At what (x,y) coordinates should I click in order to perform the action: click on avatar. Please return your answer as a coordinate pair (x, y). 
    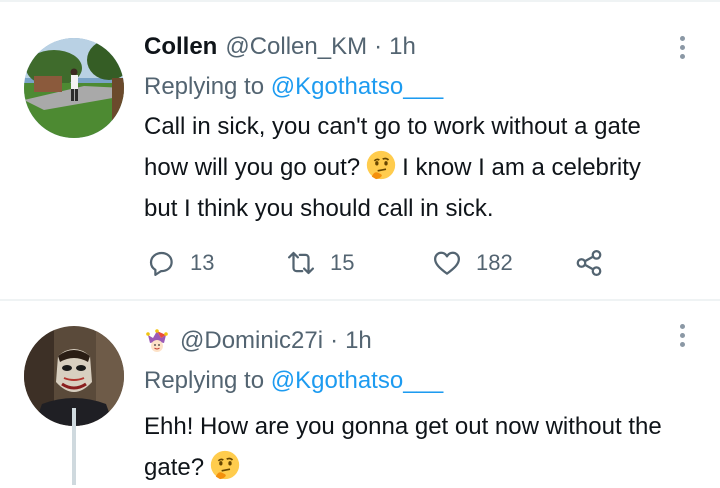
    Looking at the image, I should click on (74, 88).